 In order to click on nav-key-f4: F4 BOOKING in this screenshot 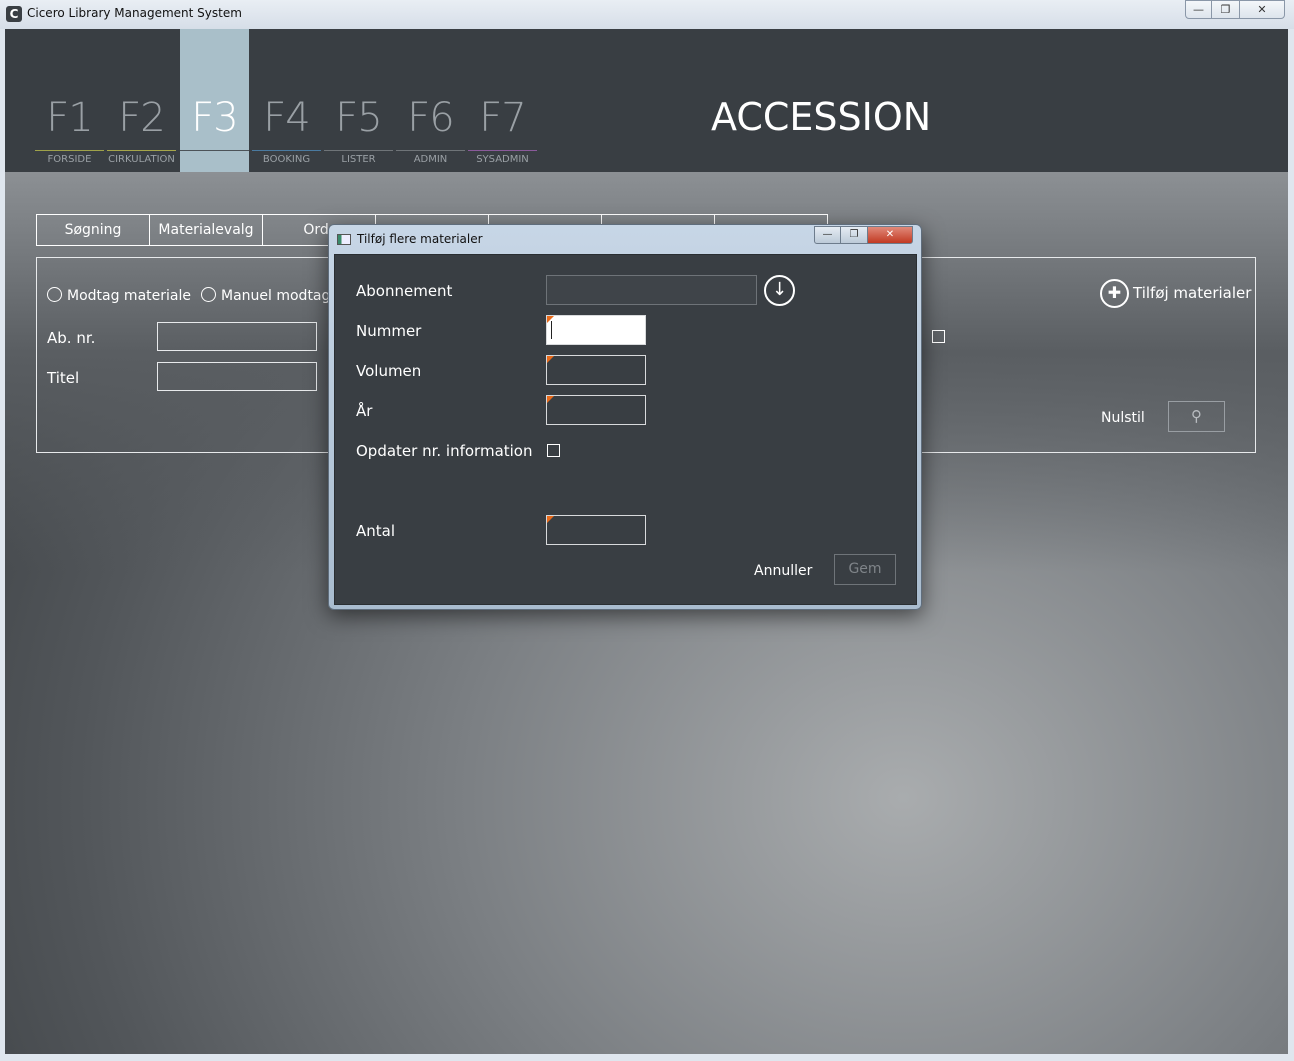, I will do `click(286, 100)`.